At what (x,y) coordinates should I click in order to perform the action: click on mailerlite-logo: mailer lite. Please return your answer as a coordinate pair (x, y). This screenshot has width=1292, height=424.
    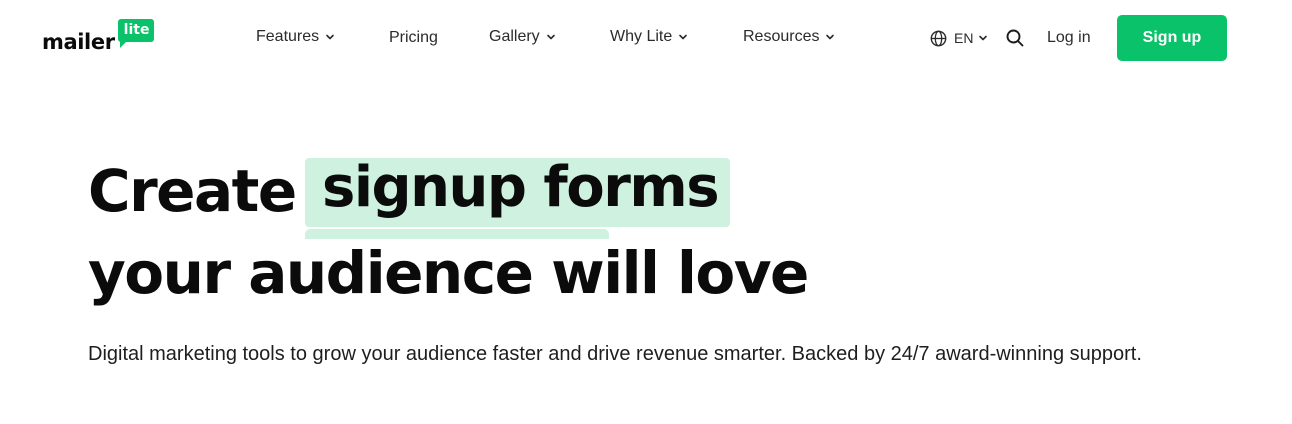
    Looking at the image, I should click on (98, 36).